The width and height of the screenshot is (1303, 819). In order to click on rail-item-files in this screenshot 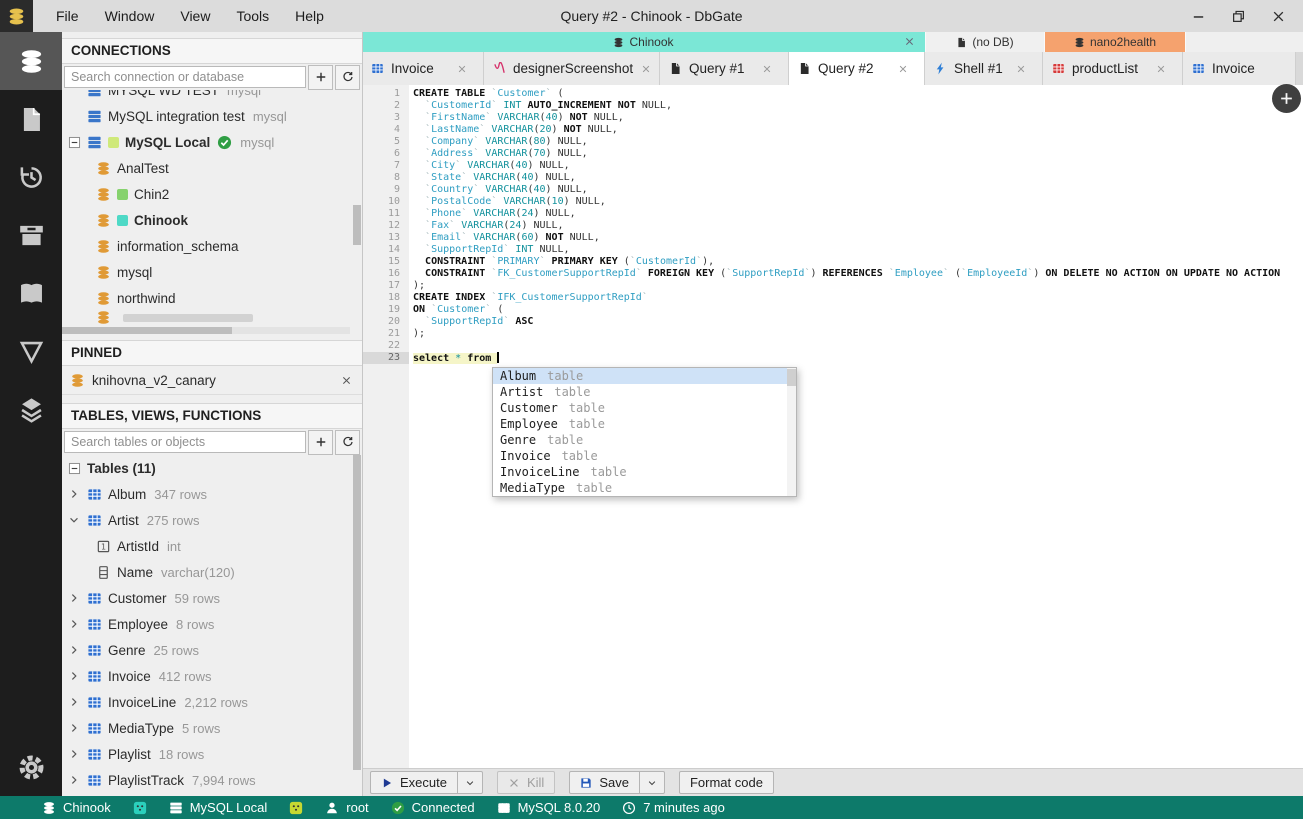, I will do `click(31, 119)`.